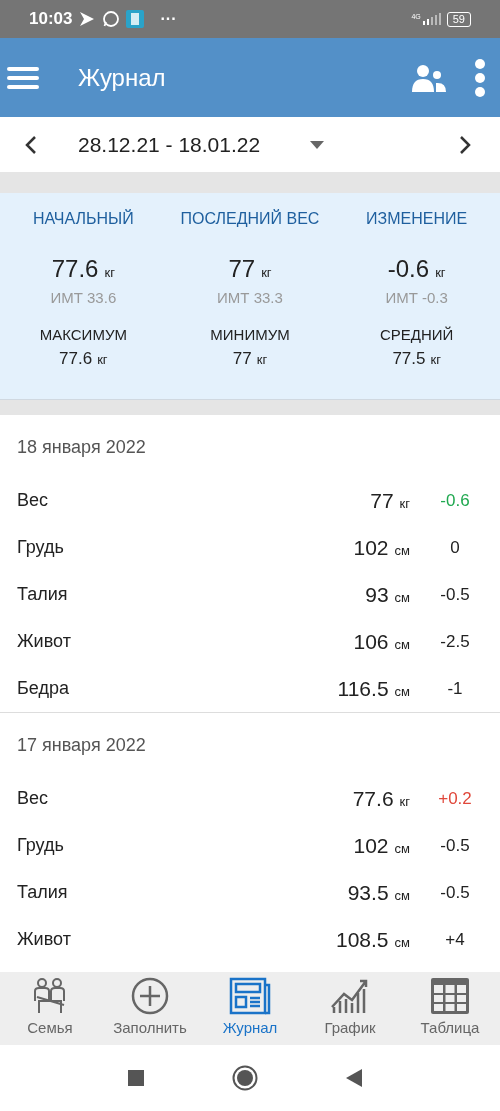 The height and width of the screenshot is (1111, 500). Describe the element at coordinates (455, 547) in the screenshot. I see `change-value: 0` at that location.